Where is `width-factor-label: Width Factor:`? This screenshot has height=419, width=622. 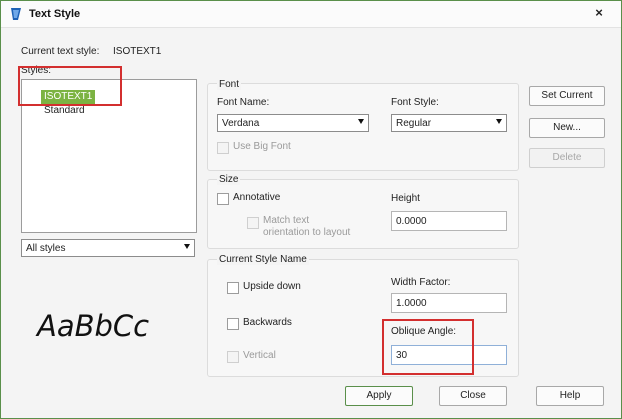 width-factor-label: Width Factor: is located at coordinates (421, 282).